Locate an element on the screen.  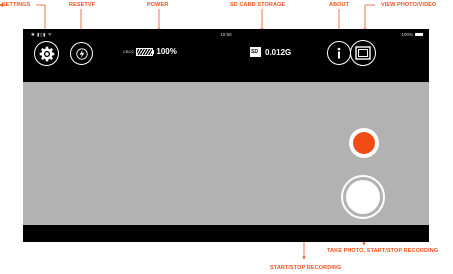
view-arrow is located at coordinates (369, 18).